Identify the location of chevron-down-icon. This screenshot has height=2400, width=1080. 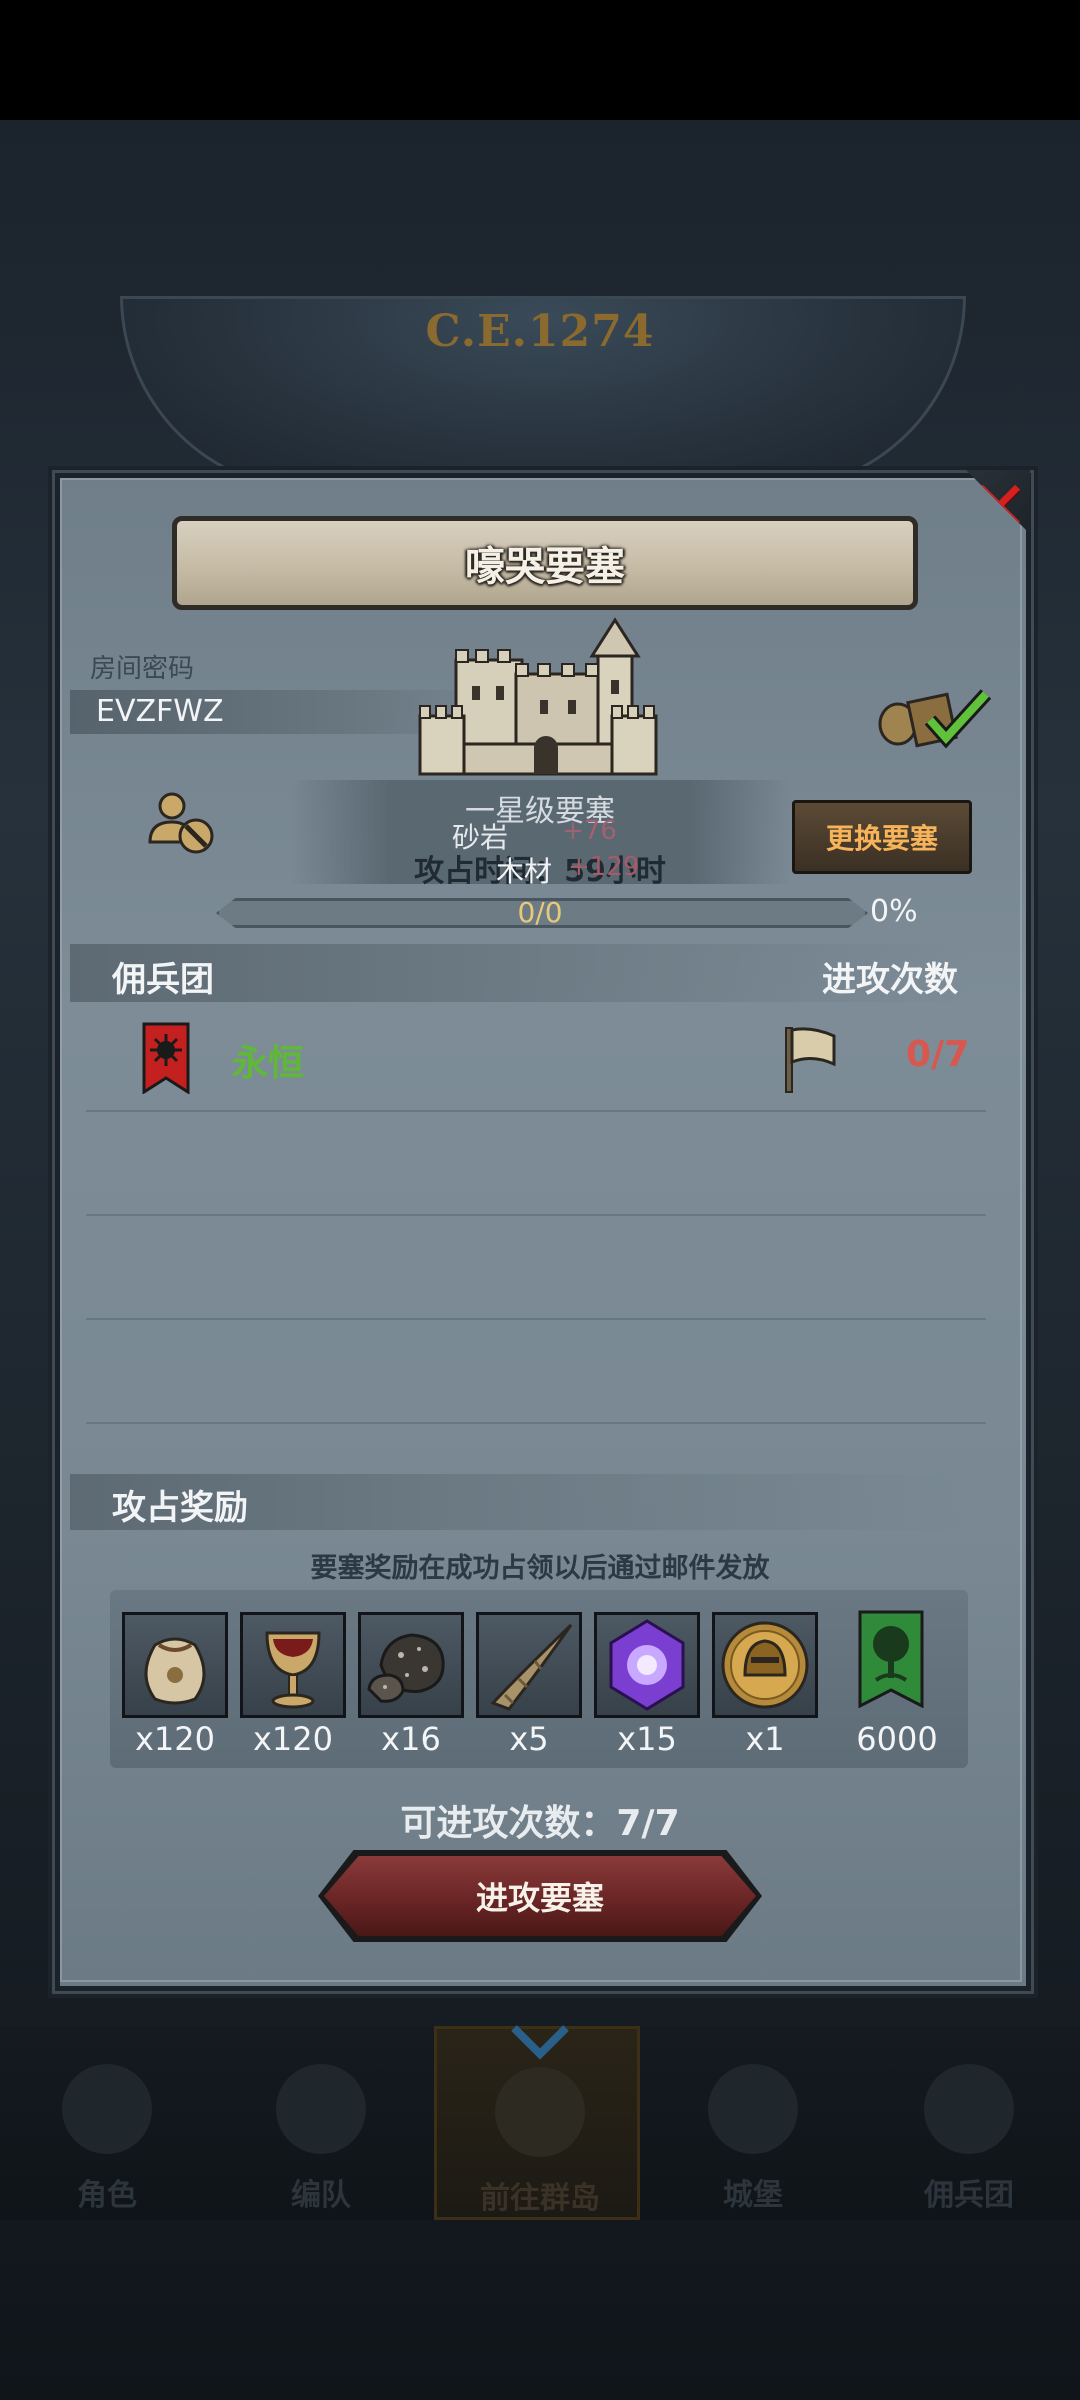
(540, 2042).